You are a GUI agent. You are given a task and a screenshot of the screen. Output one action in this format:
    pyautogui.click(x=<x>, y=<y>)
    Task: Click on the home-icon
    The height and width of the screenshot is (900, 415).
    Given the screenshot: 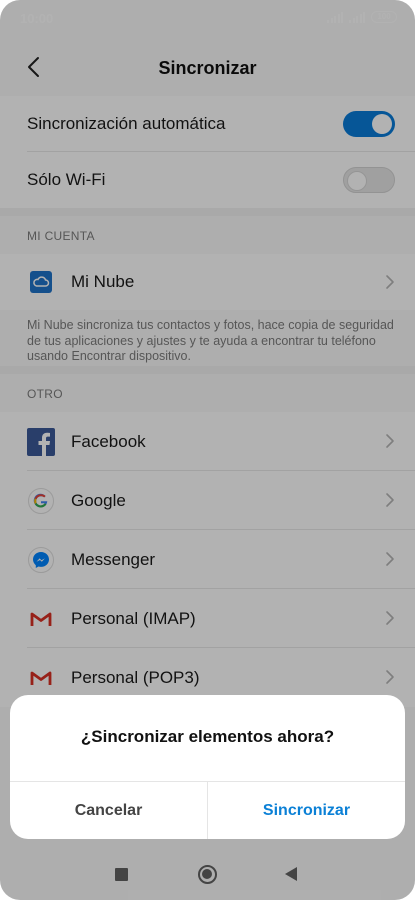 What is the action you would take?
    pyautogui.click(x=207, y=874)
    